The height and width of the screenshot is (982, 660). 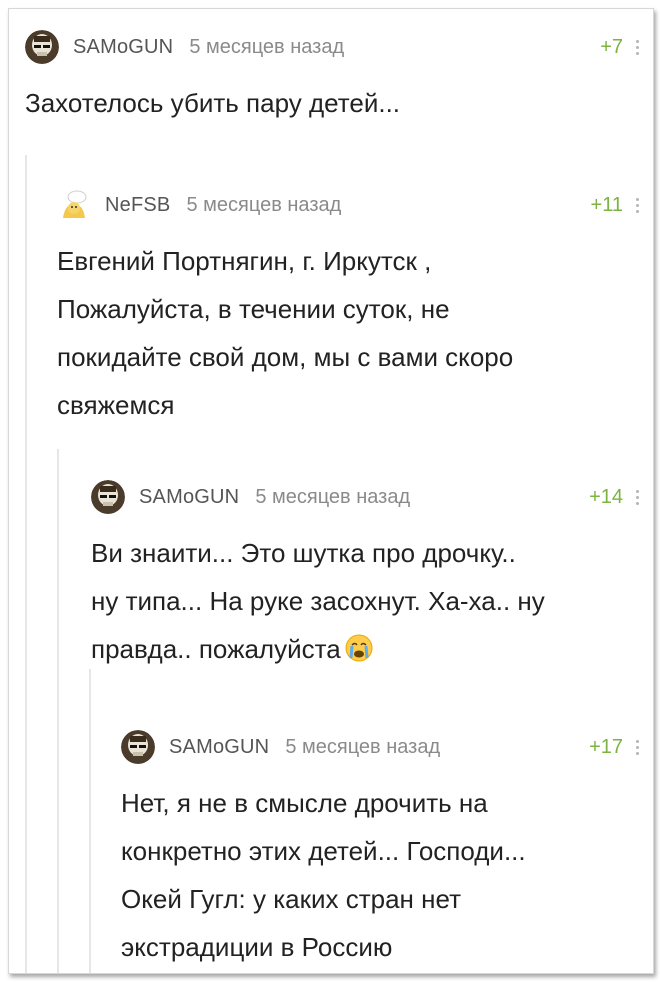 I want to click on rating: +7, so click(x=611, y=46).